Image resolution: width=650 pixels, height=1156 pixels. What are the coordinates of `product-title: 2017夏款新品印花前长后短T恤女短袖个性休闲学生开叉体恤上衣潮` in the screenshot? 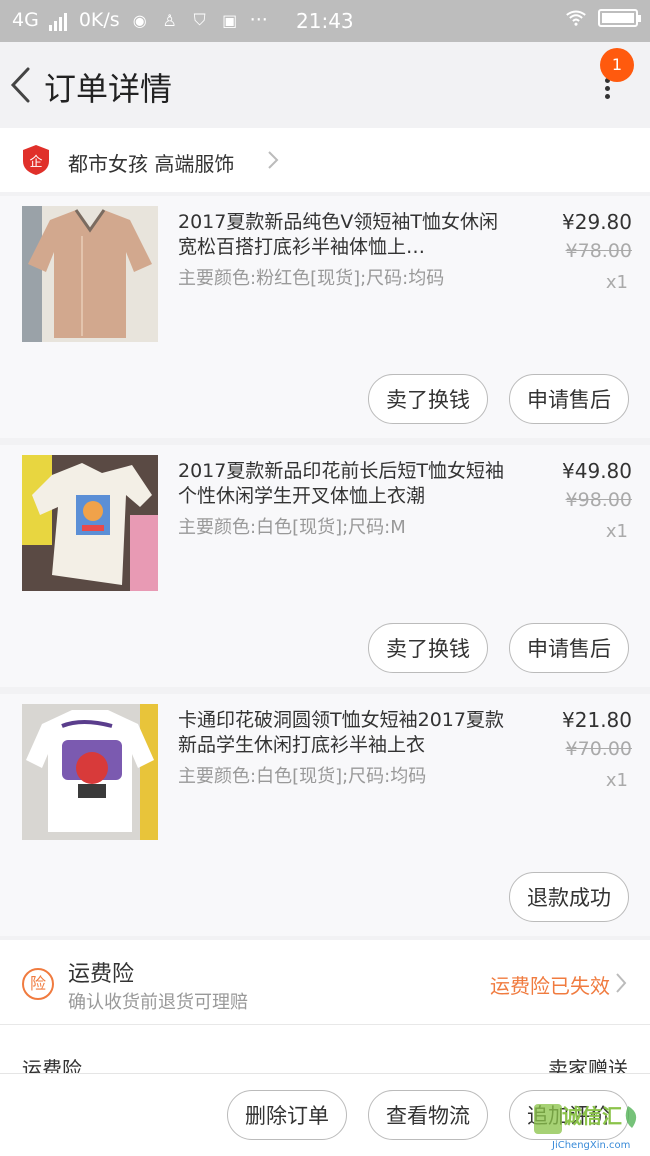 It's located at (343, 484).